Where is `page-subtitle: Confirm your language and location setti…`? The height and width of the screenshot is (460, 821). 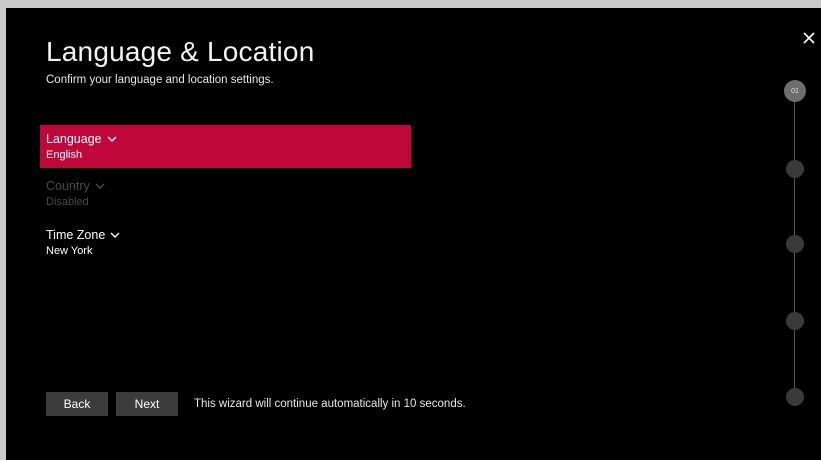 page-subtitle: Confirm your language and location setti… is located at coordinates (160, 80).